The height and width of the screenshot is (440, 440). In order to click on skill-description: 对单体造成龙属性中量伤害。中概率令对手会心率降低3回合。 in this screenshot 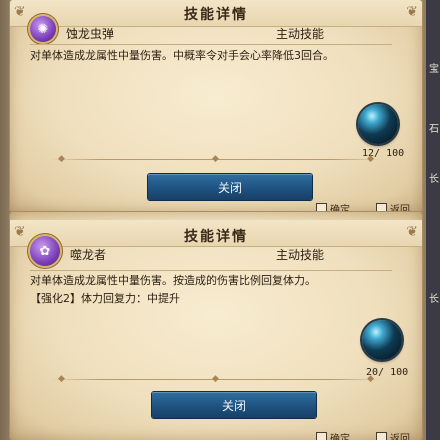, I will do `click(216, 56)`.